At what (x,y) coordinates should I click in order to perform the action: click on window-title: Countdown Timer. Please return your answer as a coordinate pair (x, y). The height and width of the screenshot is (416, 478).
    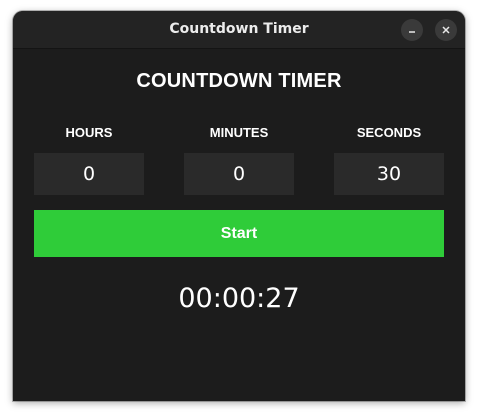
    Looking at the image, I should click on (239, 29).